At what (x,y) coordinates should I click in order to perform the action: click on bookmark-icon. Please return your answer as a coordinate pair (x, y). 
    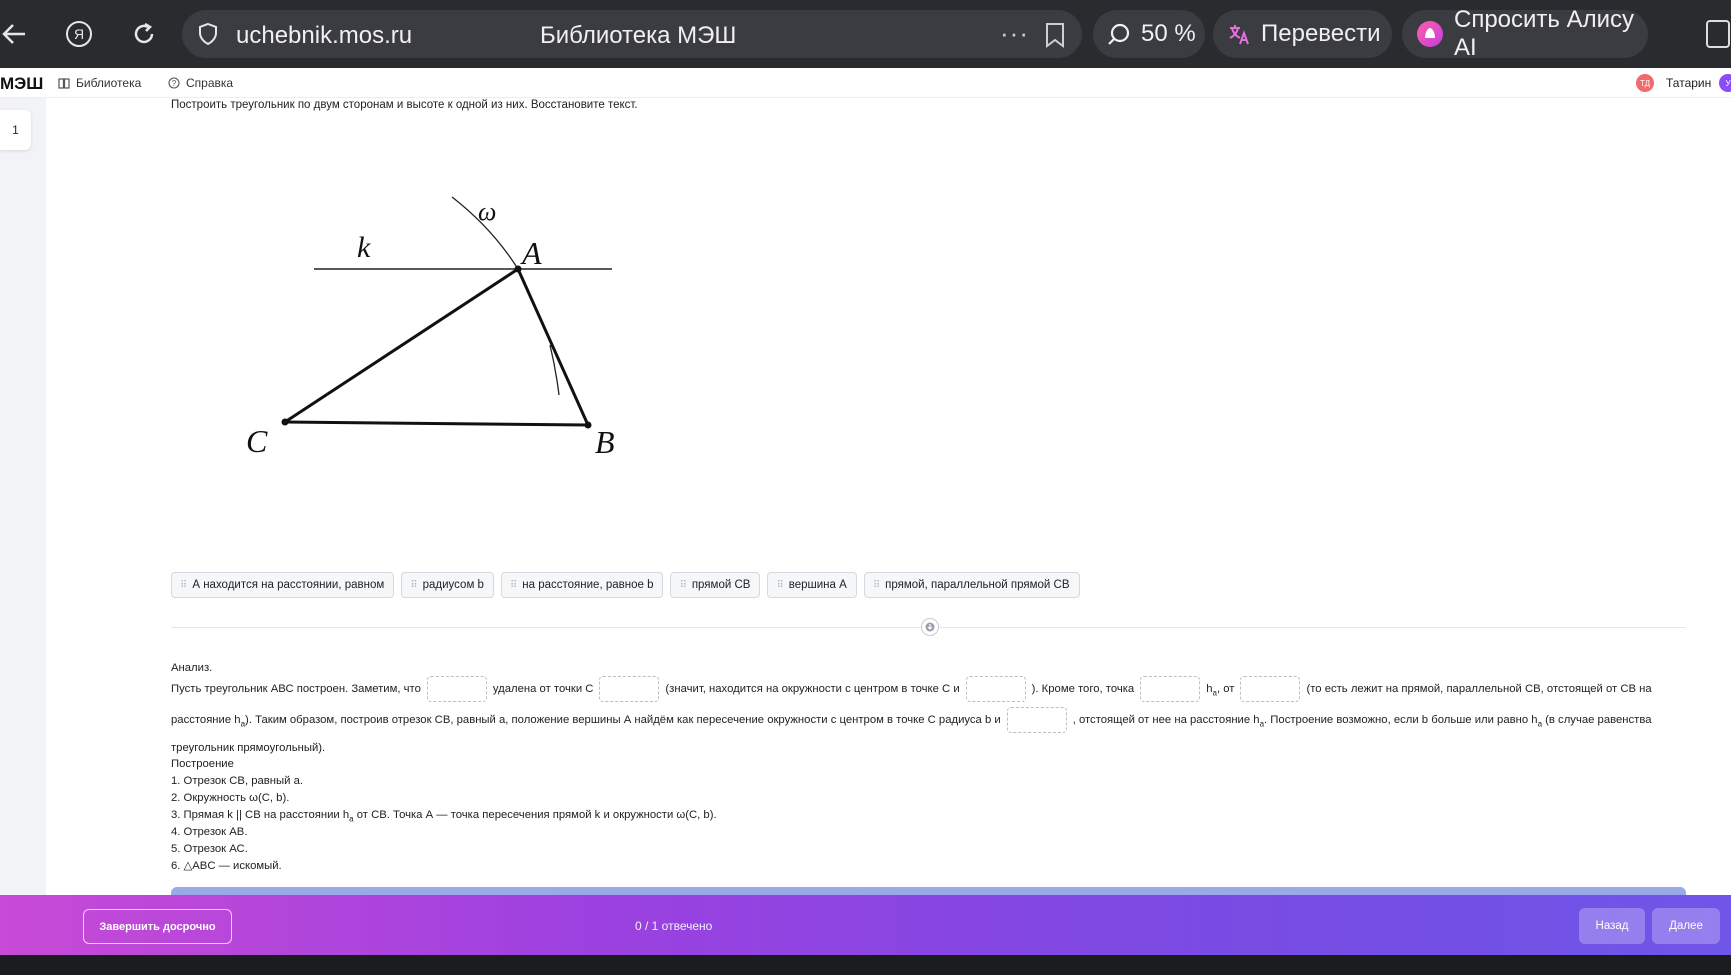
    Looking at the image, I should click on (1055, 35).